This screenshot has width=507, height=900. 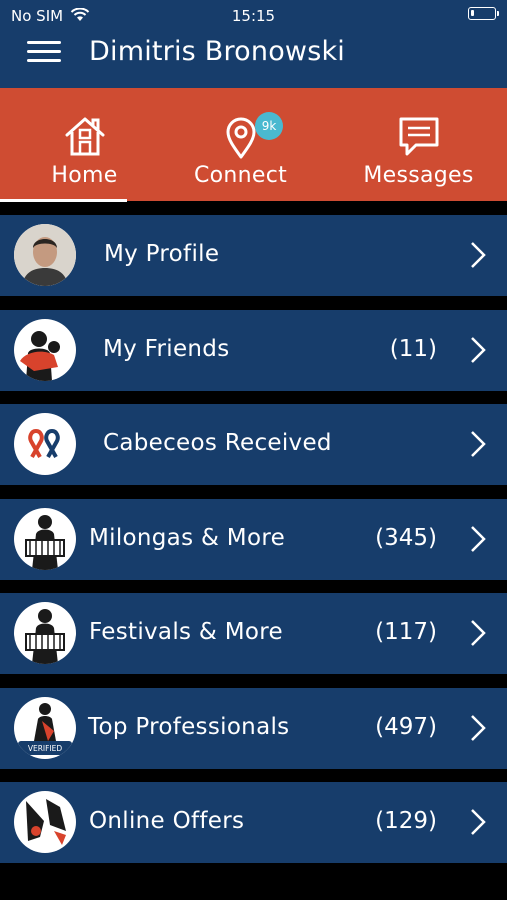 I want to click on menu-item-label: My Profile, so click(x=162, y=254).